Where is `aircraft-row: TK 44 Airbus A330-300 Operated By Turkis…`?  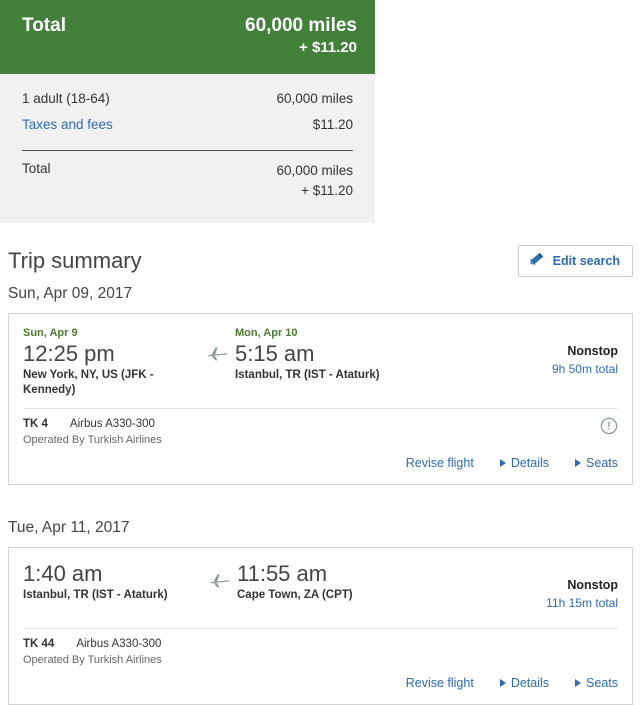
aircraft-row: TK 44 Airbus A330-300 Operated By Turkis… is located at coordinates (320, 652).